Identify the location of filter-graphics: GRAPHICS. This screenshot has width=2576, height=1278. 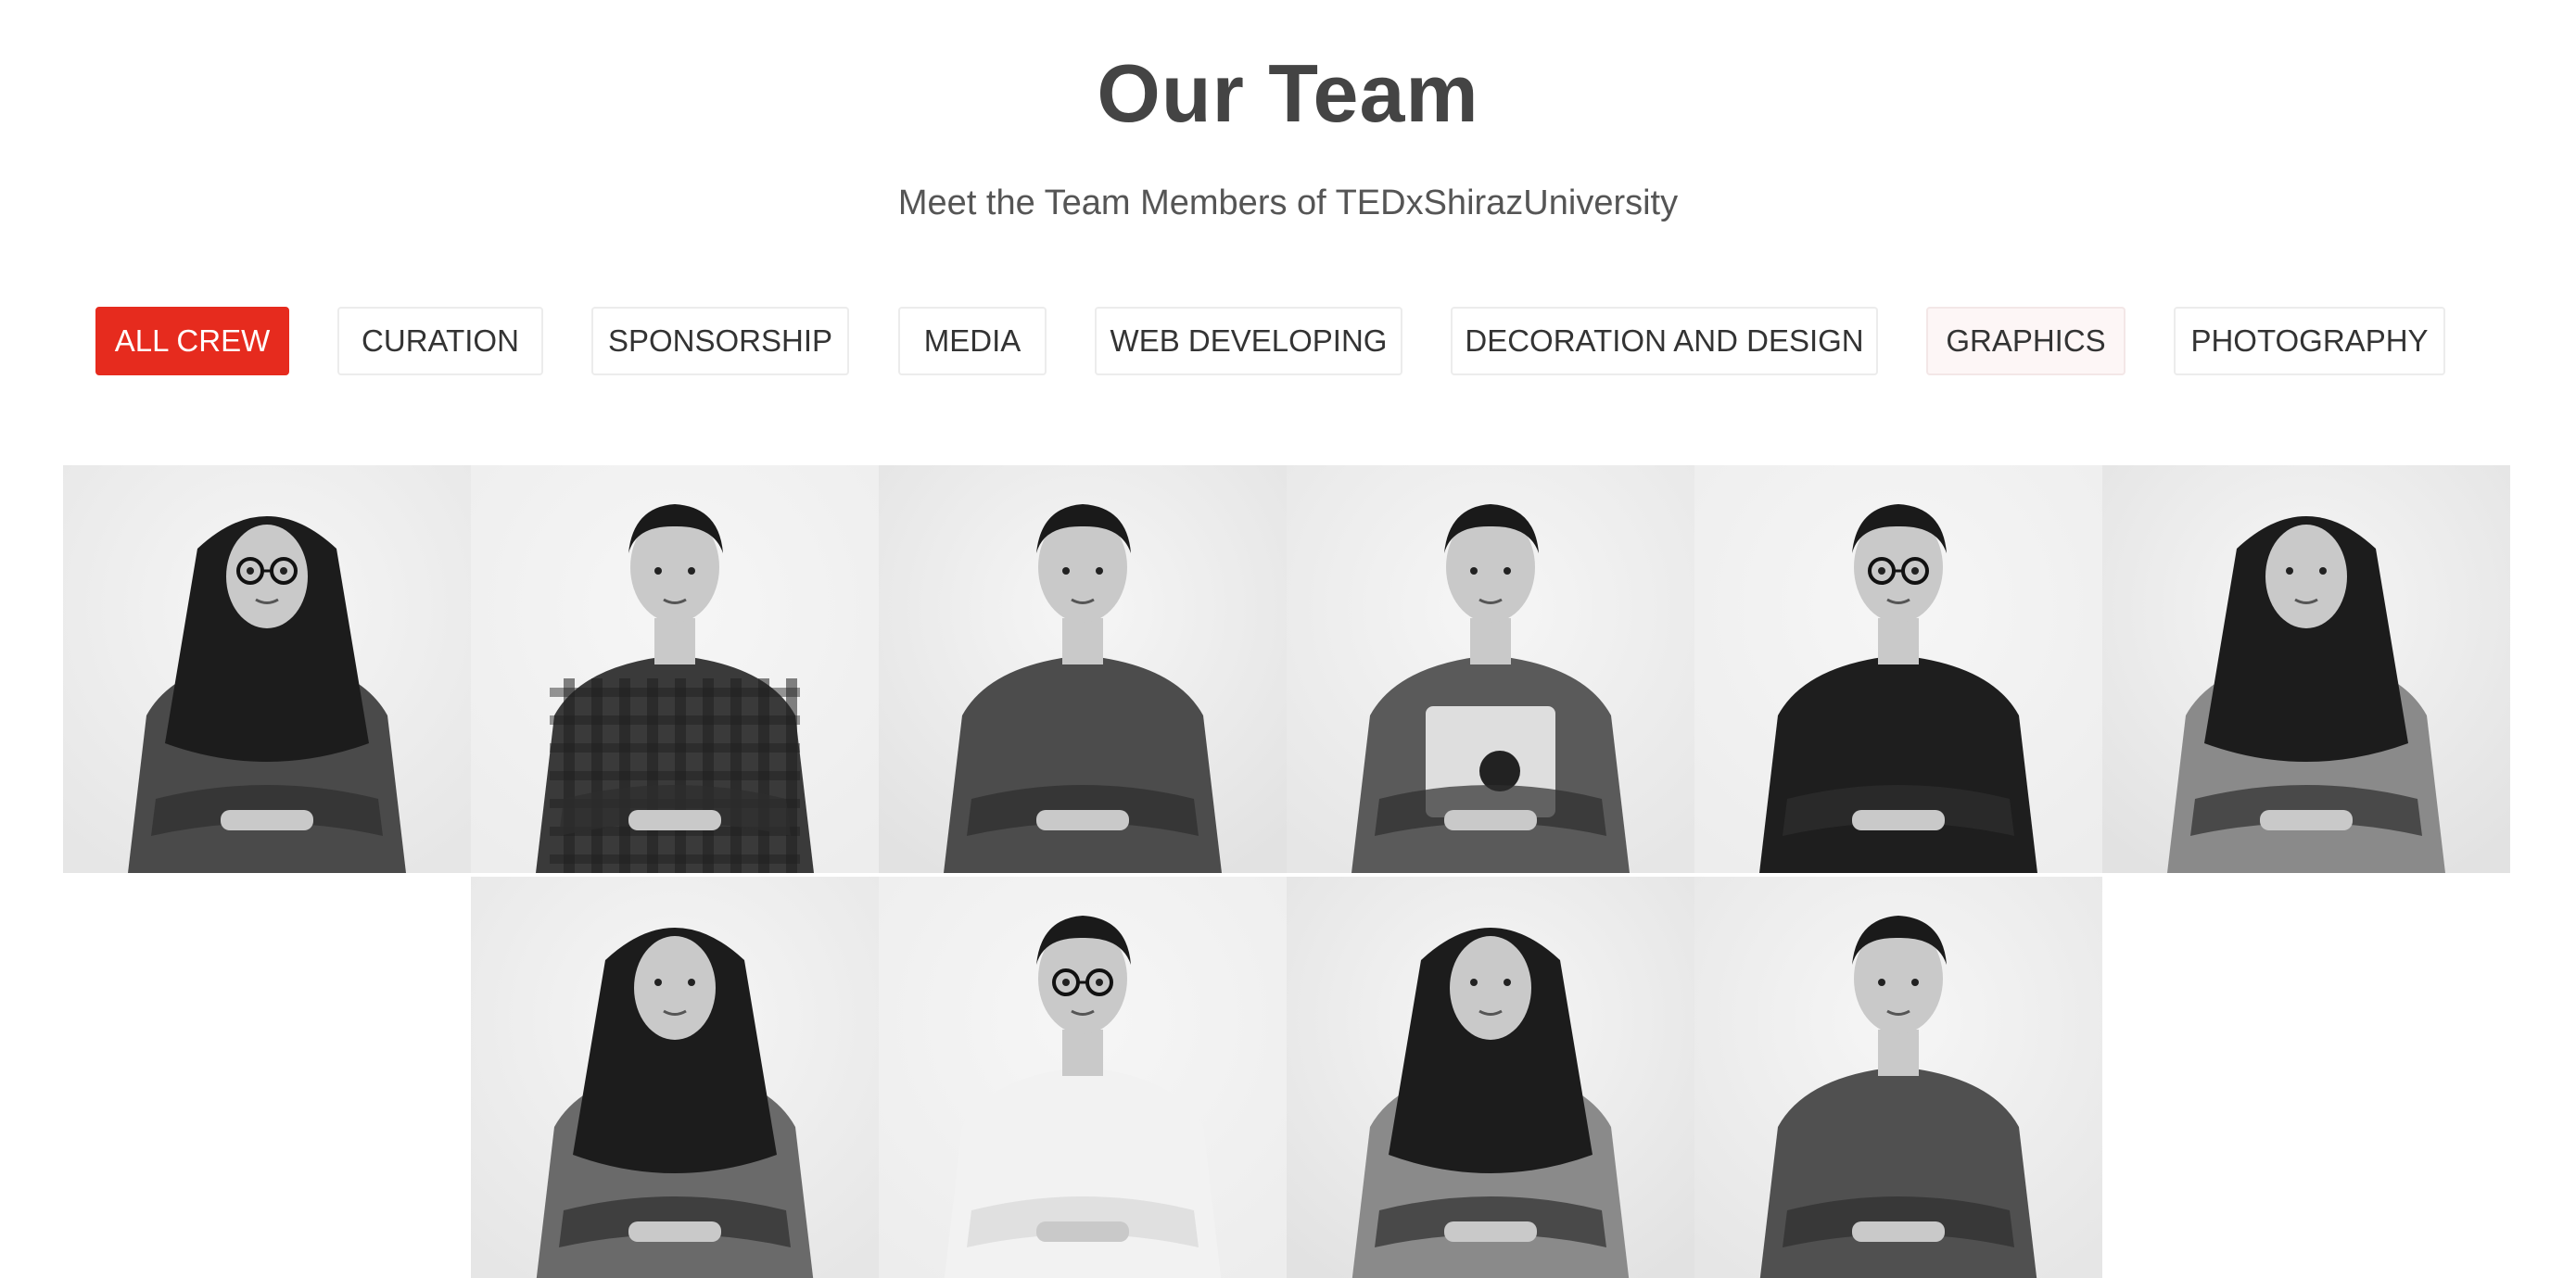
(2026, 341).